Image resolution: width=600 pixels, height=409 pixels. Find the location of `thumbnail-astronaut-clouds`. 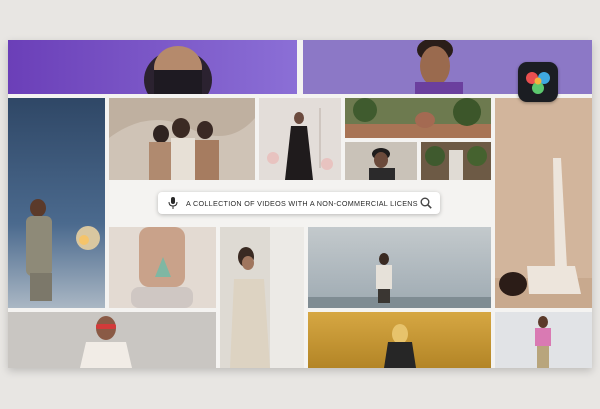

thumbnail-astronaut-clouds is located at coordinates (56, 203).